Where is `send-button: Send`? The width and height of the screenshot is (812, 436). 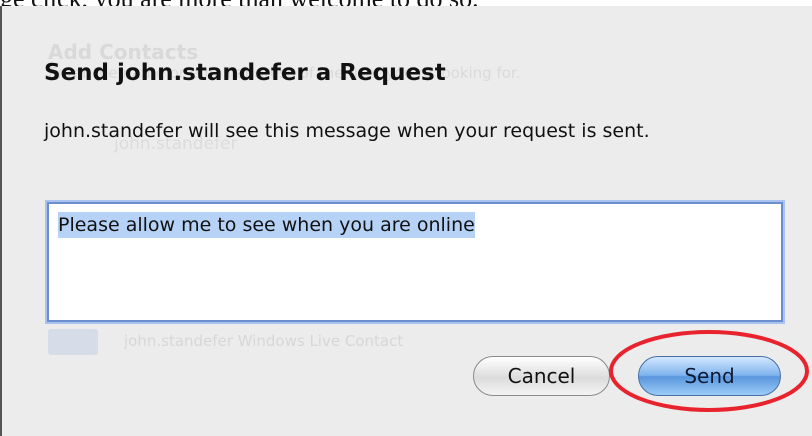
send-button: Send is located at coordinates (709, 376).